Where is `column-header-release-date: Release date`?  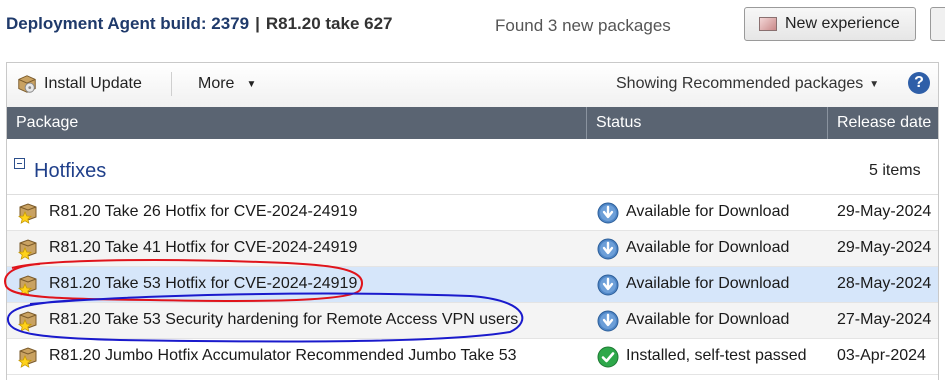
column-header-release-date: Release date is located at coordinates (883, 123).